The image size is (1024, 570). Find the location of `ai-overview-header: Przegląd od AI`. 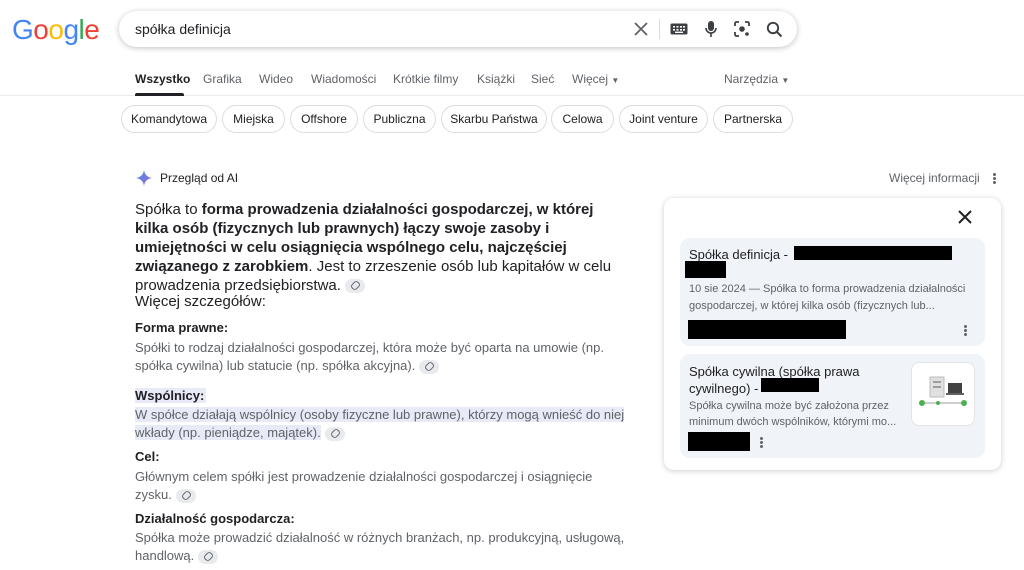

ai-overview-header: Przegląd od AI is located at coordinates (187, 178).